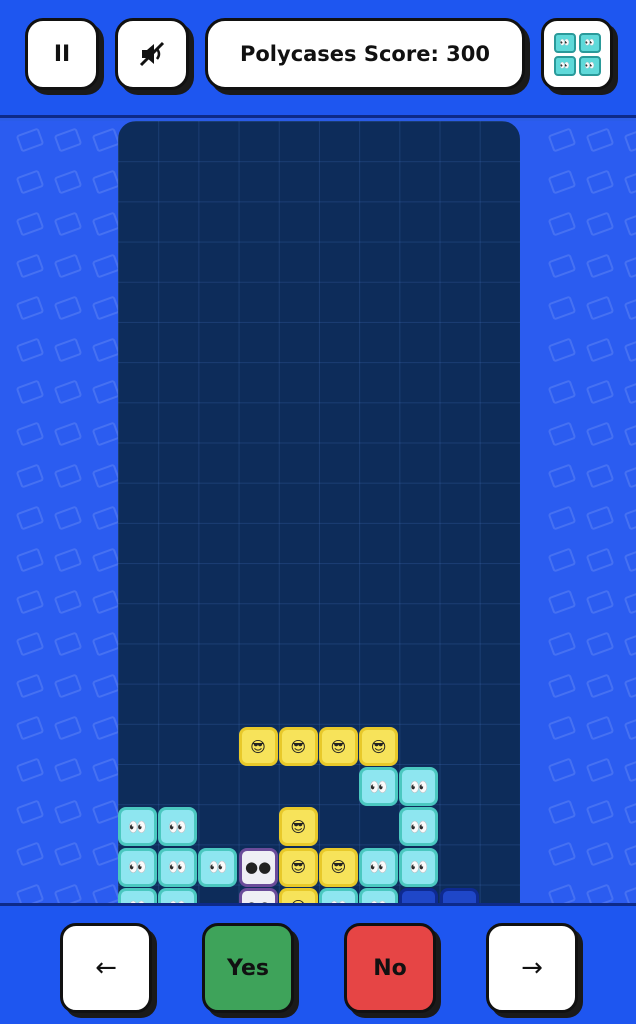 Image resolution: width=636 pixels, height=1024 pixels. I want to click on top-bar: II Polycases Score: 300 👀 👀 👀 👀, so click(318, 59).